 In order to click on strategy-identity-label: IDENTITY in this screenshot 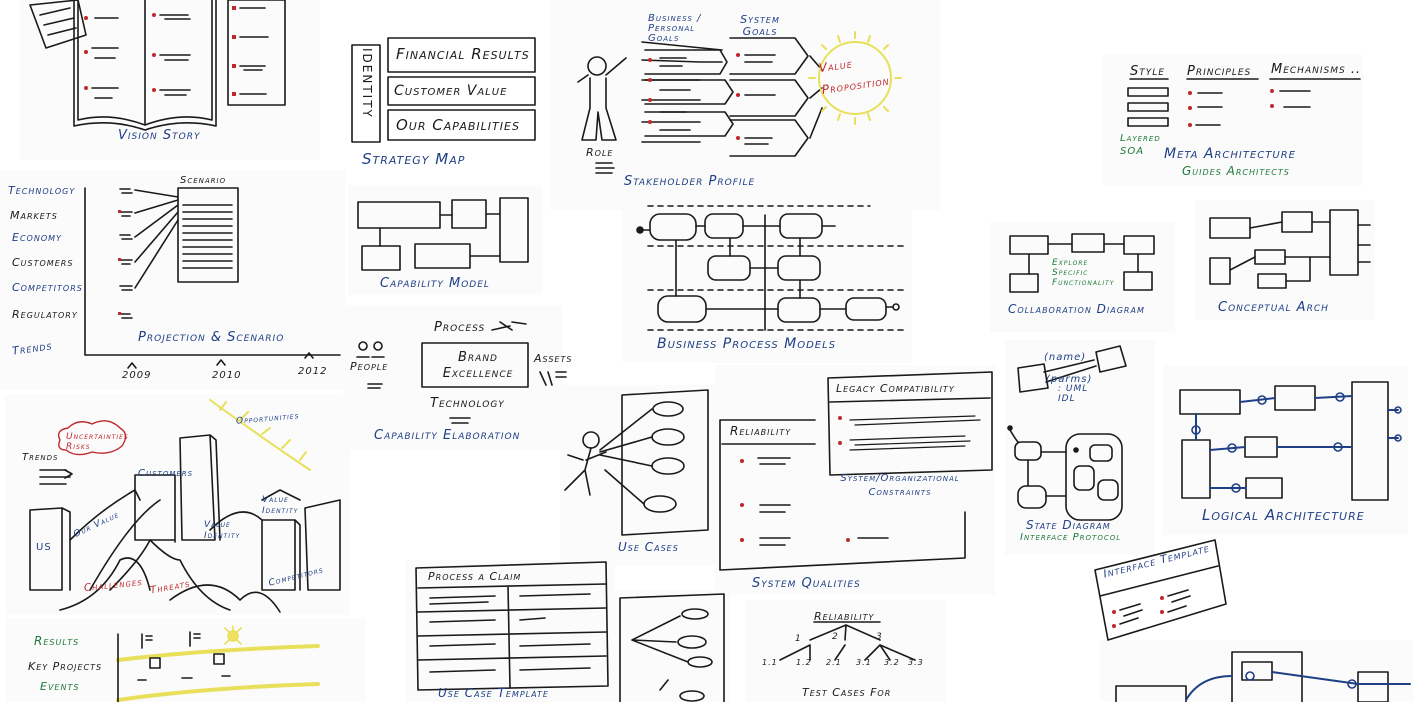, I will do `click(367, 83)`.